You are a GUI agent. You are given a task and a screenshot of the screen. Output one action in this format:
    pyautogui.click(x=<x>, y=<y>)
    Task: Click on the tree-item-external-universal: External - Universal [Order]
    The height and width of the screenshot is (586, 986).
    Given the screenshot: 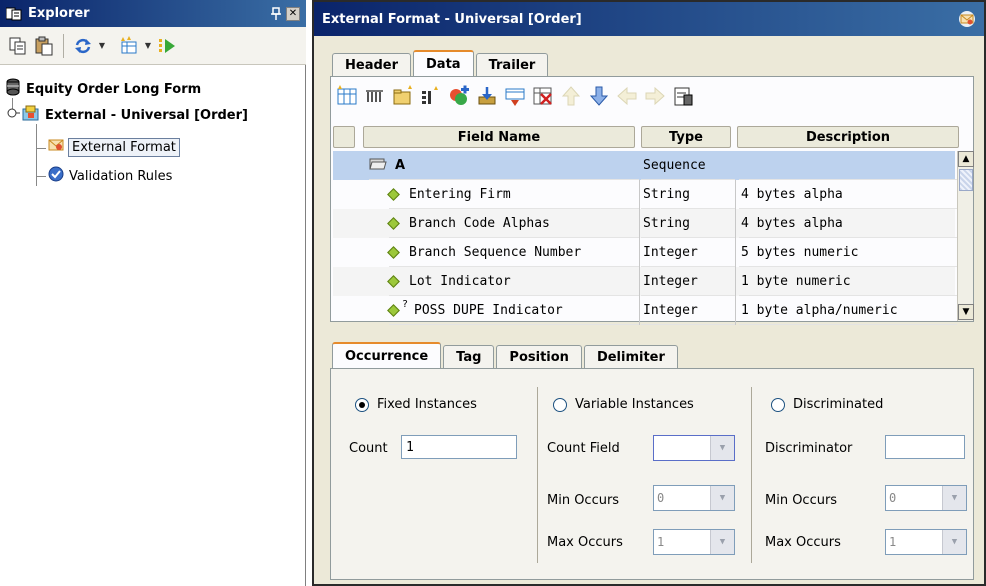 What is the action you would take?
    pyautogui.click(x=127, y=115)
    